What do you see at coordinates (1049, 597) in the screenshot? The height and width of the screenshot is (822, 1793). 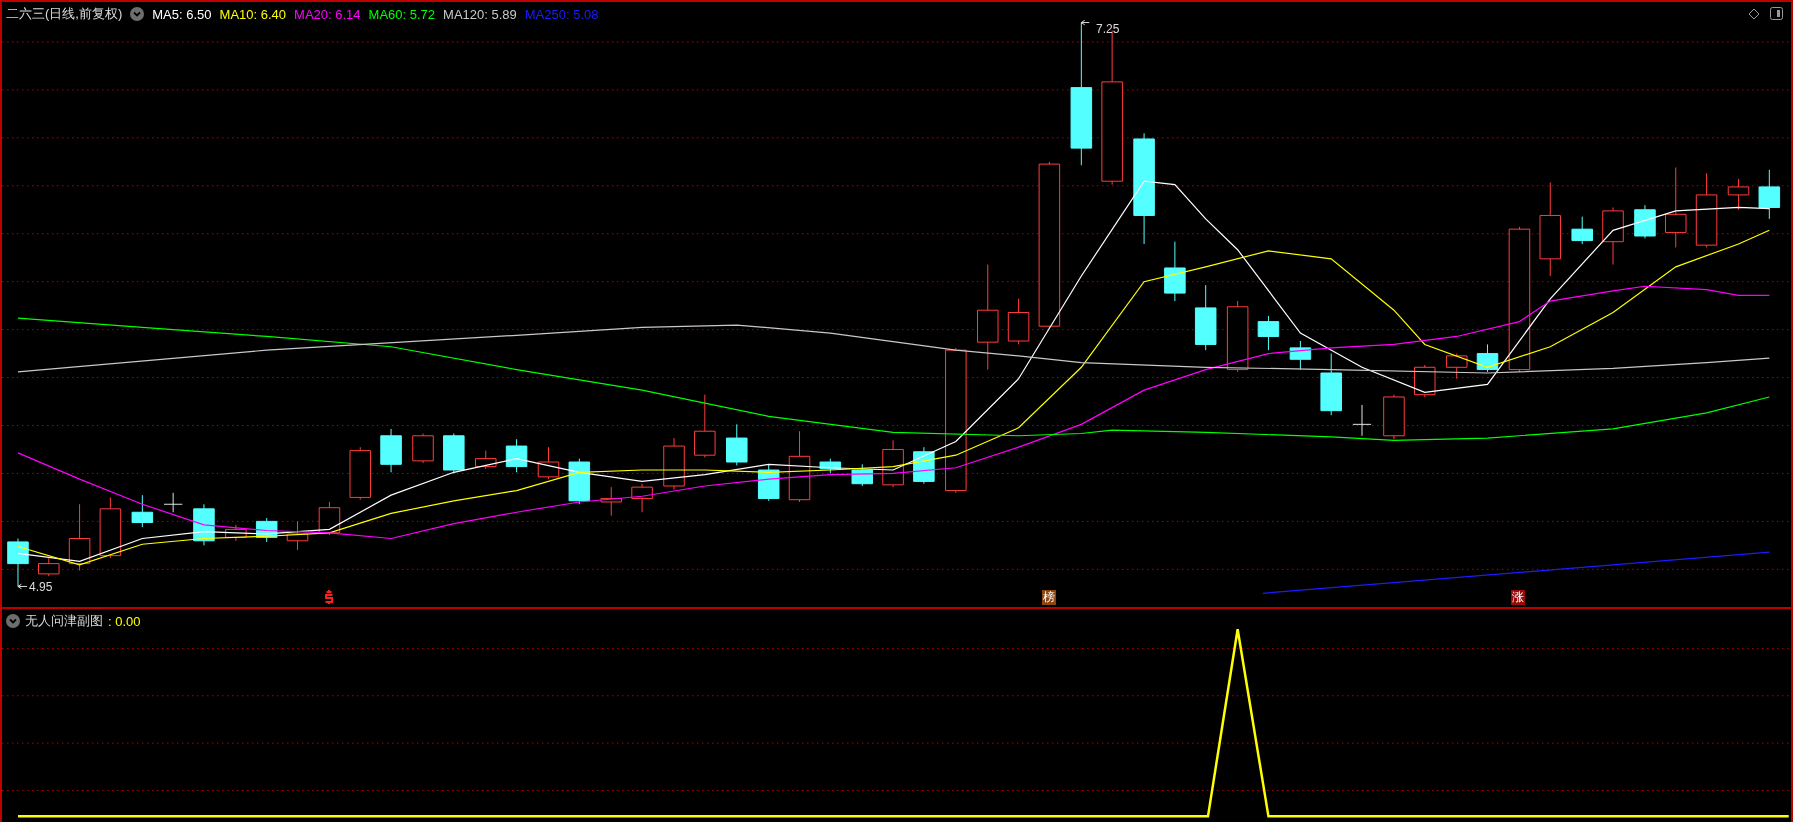 I see `signal-badge: 榜` at bounding box center [1049, 597].